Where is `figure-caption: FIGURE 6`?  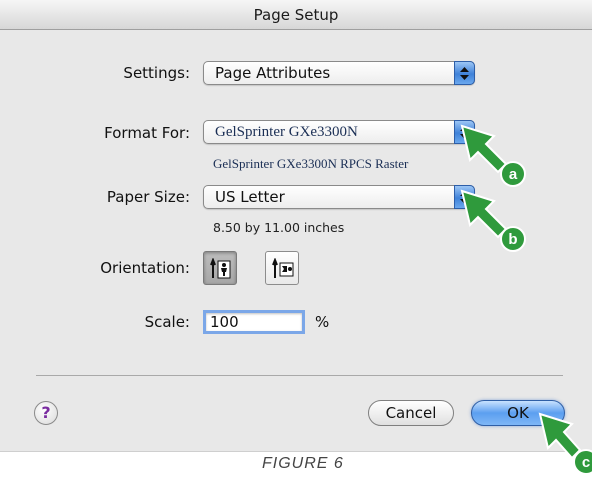 figure-caption: FIGURE 6 is located at coordinates (303, 463).